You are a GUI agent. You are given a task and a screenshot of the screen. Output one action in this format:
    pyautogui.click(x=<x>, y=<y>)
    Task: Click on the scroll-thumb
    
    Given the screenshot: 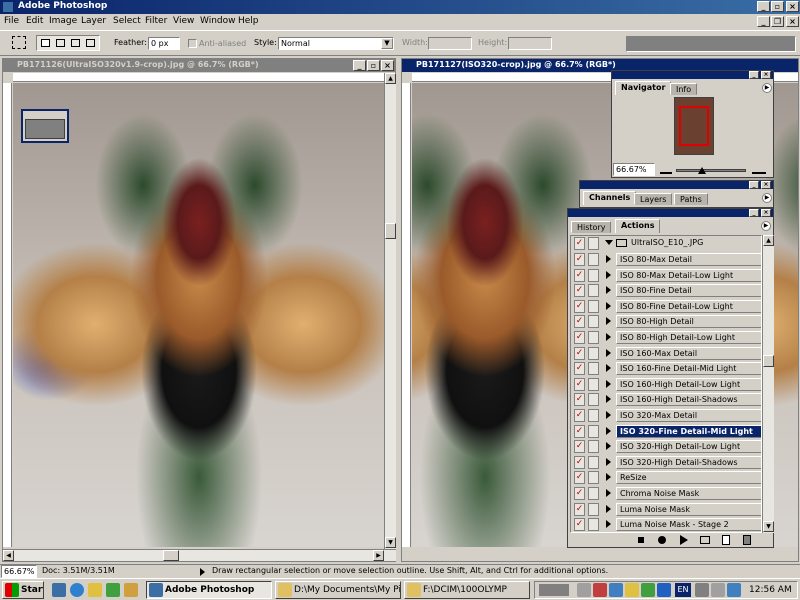 What is the action you would take?
    pyautogui.click(x=390, y=231)
    